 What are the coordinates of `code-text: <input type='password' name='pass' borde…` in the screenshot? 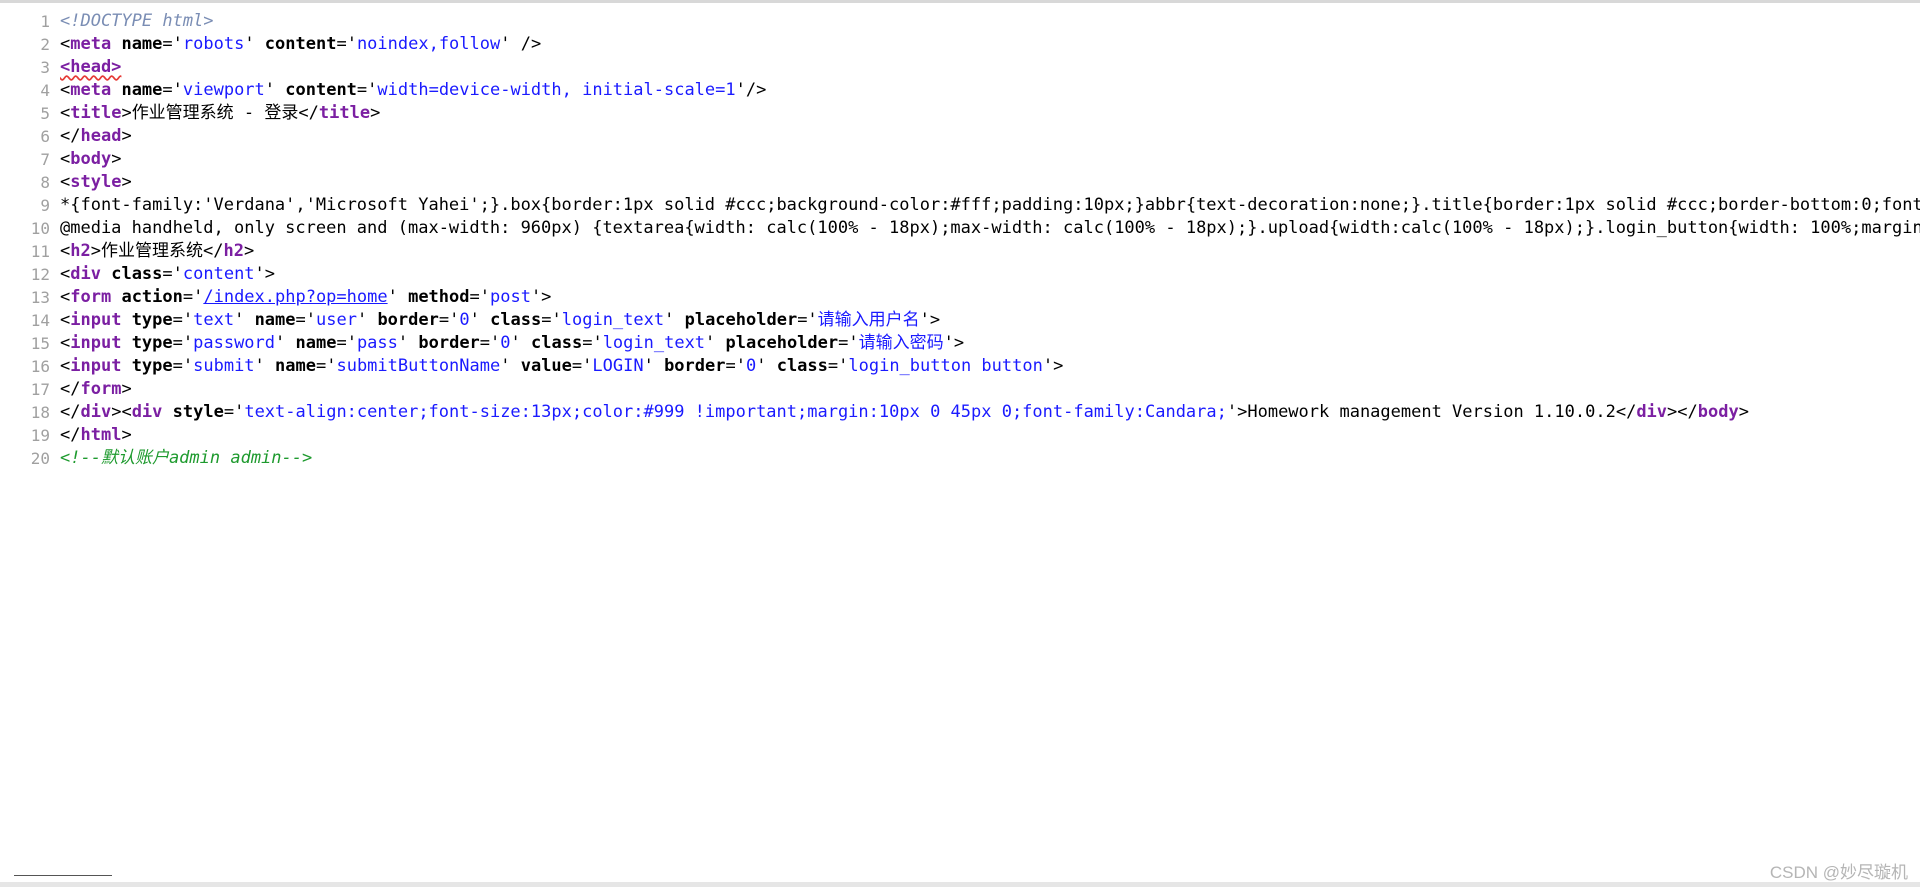 It's located at (512, 343).